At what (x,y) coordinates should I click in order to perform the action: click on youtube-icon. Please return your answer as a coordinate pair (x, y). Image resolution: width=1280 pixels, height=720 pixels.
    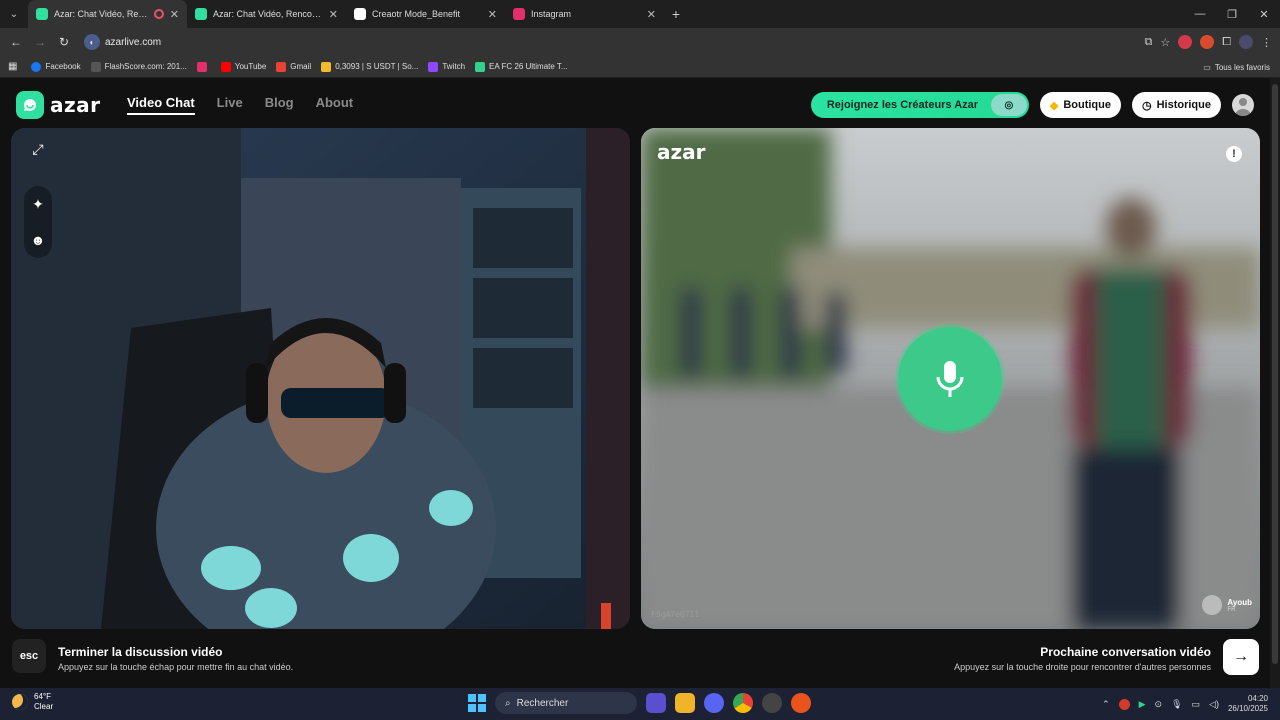
    Looking at the image, I should click on (225, 66).